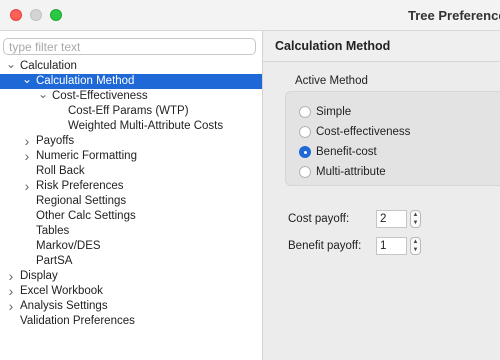  What do you see at coordinates (131, 246) in the screenshot?
I see `tree-item: Markov/DES` at bounding box center [131, 246].